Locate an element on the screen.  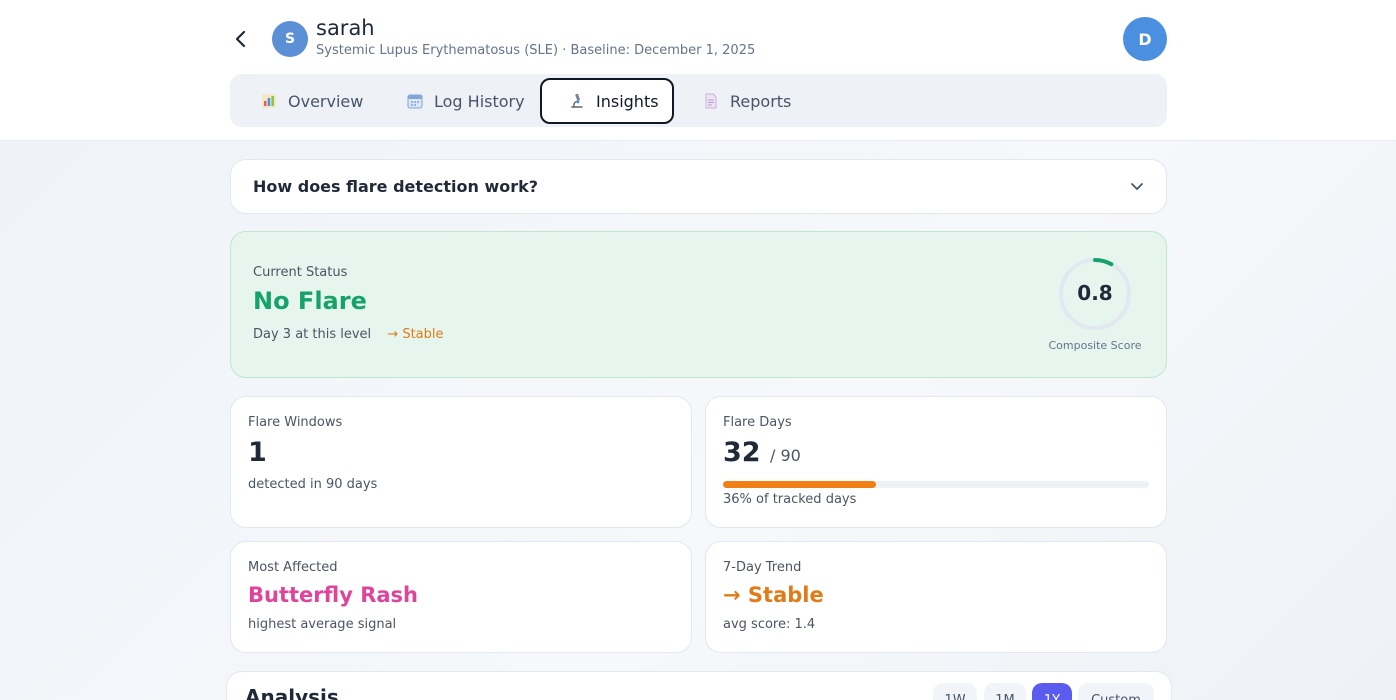
most-affected-value: Butterfly Rash is located at coordinates (333, 595).